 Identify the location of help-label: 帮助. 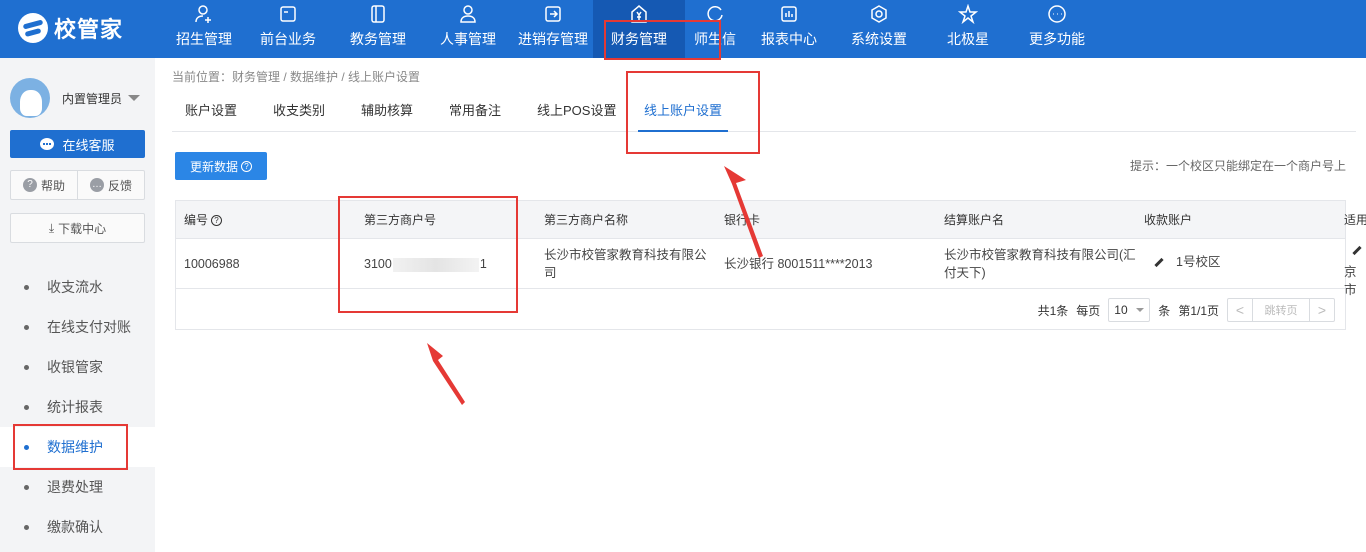
(52, 185).